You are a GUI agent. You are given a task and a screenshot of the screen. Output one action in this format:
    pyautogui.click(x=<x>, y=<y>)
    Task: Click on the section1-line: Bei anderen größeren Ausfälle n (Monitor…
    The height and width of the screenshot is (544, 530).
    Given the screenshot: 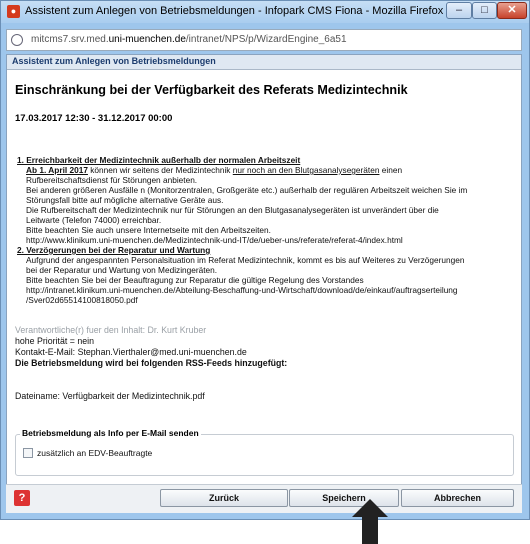 What is the action you would take?
    pyautogui.click(x=247, y=190)
    